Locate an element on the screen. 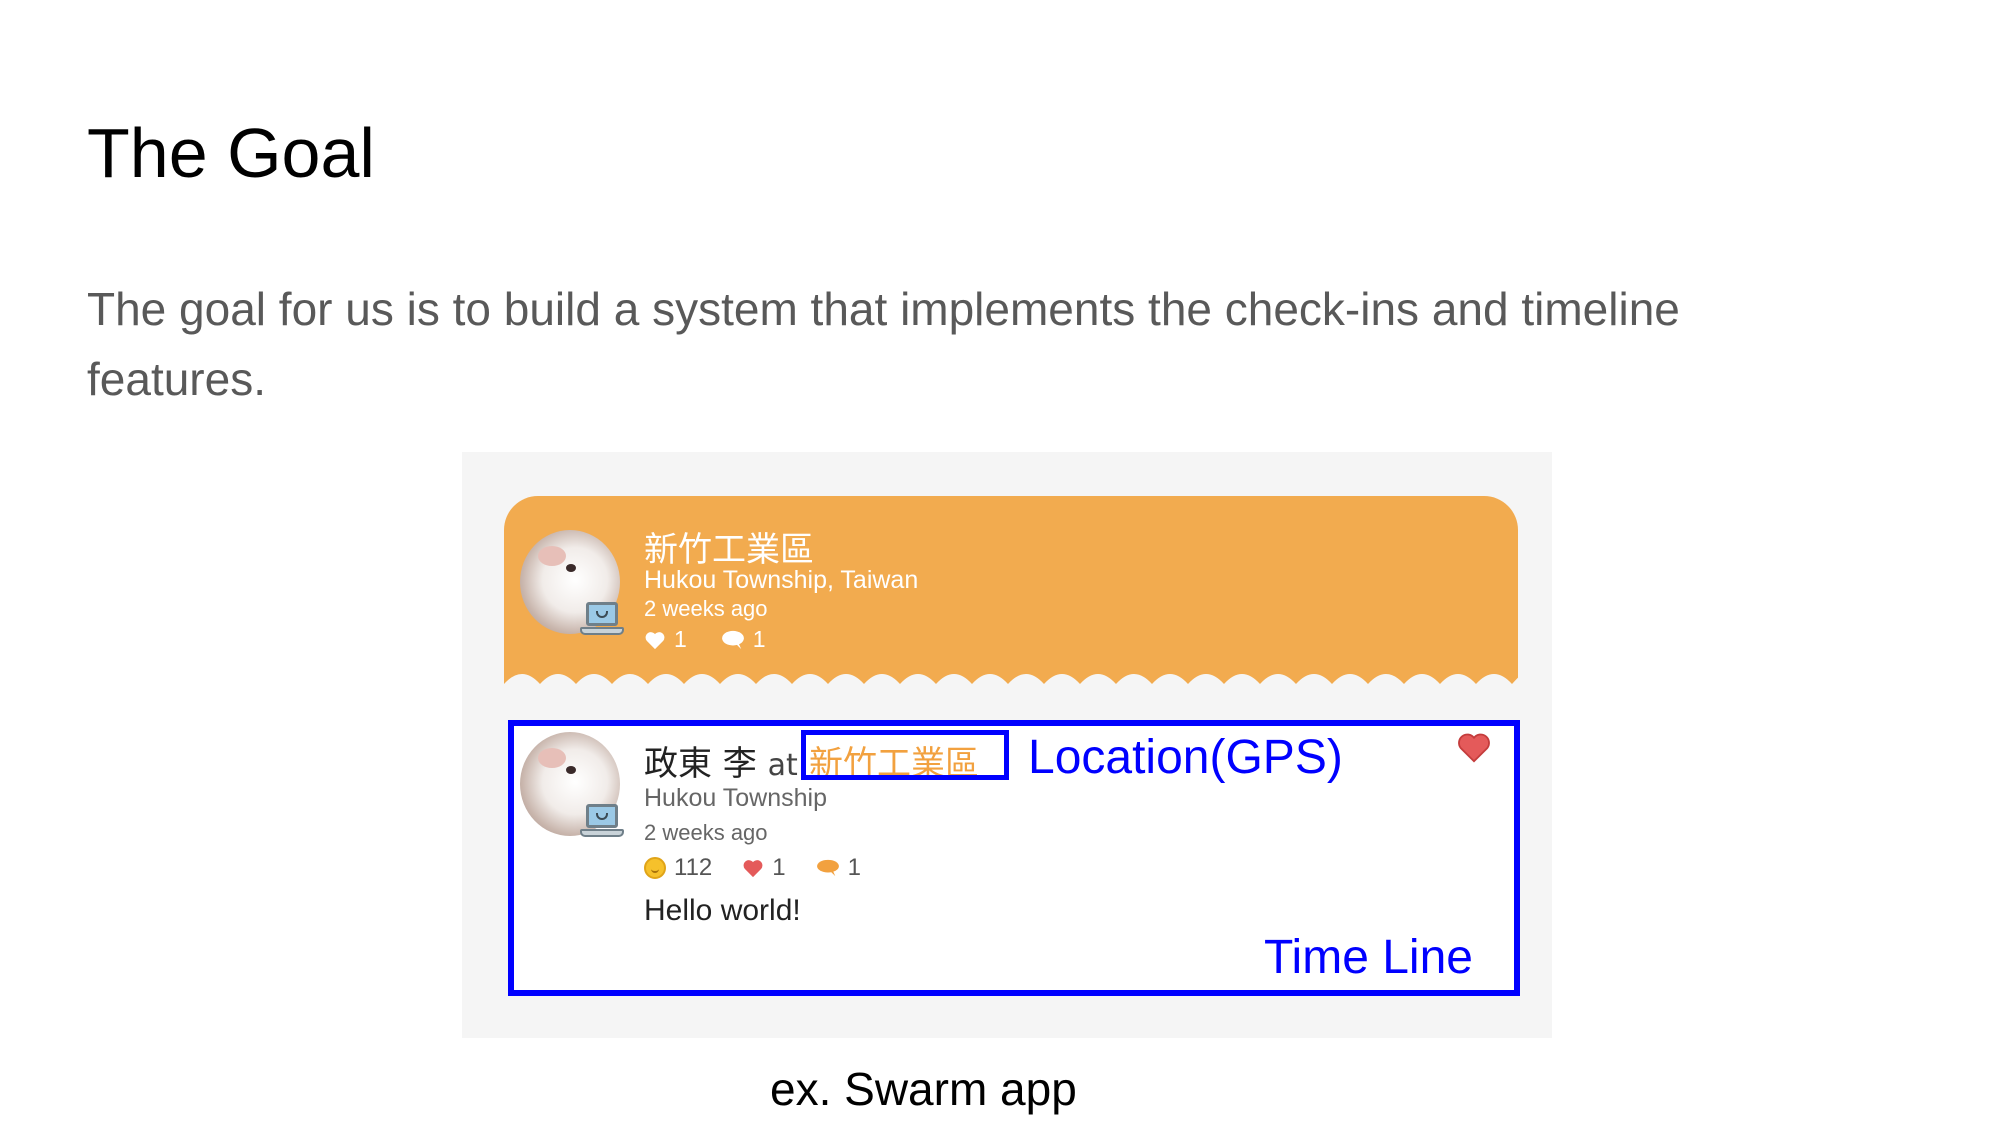  checkin-venue-name: 新竹工業區 is located at coordinates (729, 546).